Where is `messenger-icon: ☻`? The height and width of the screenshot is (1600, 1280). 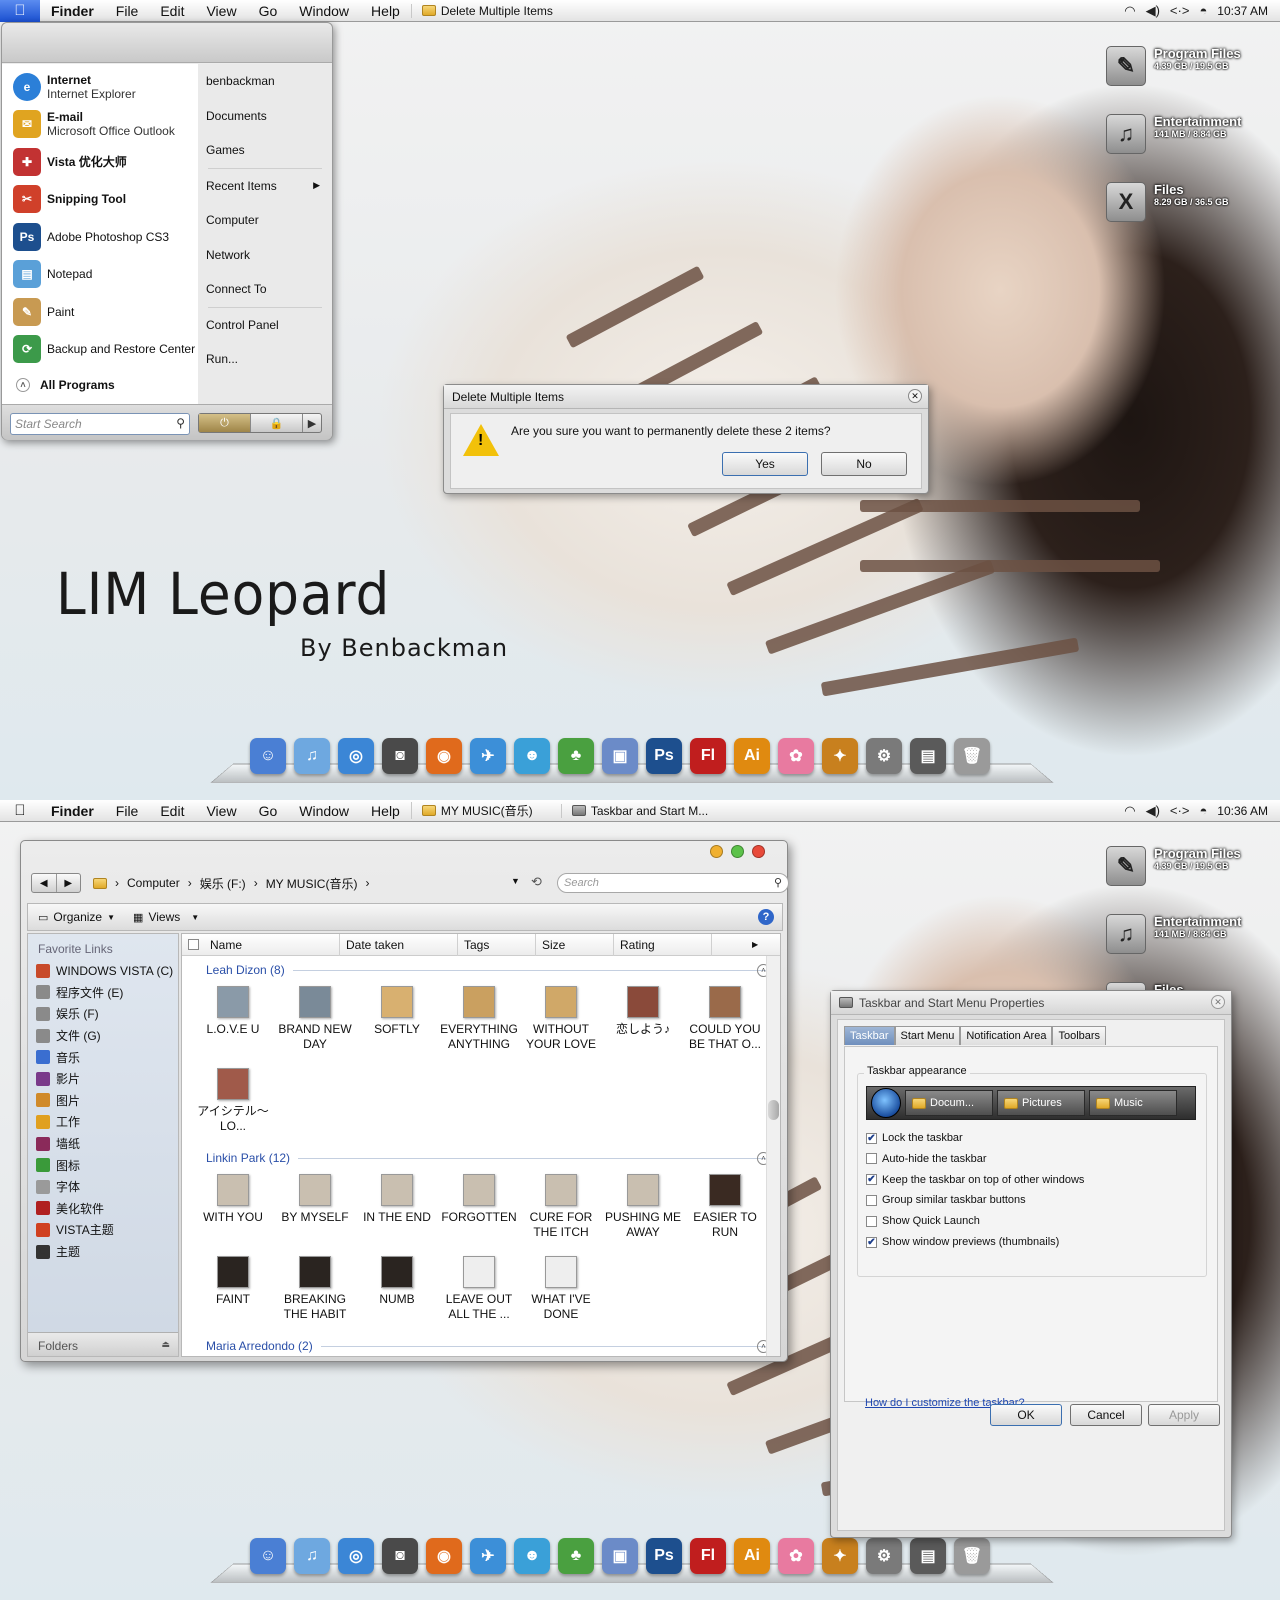 messenger-icon: ☻ is located at coordinates (532, 756).